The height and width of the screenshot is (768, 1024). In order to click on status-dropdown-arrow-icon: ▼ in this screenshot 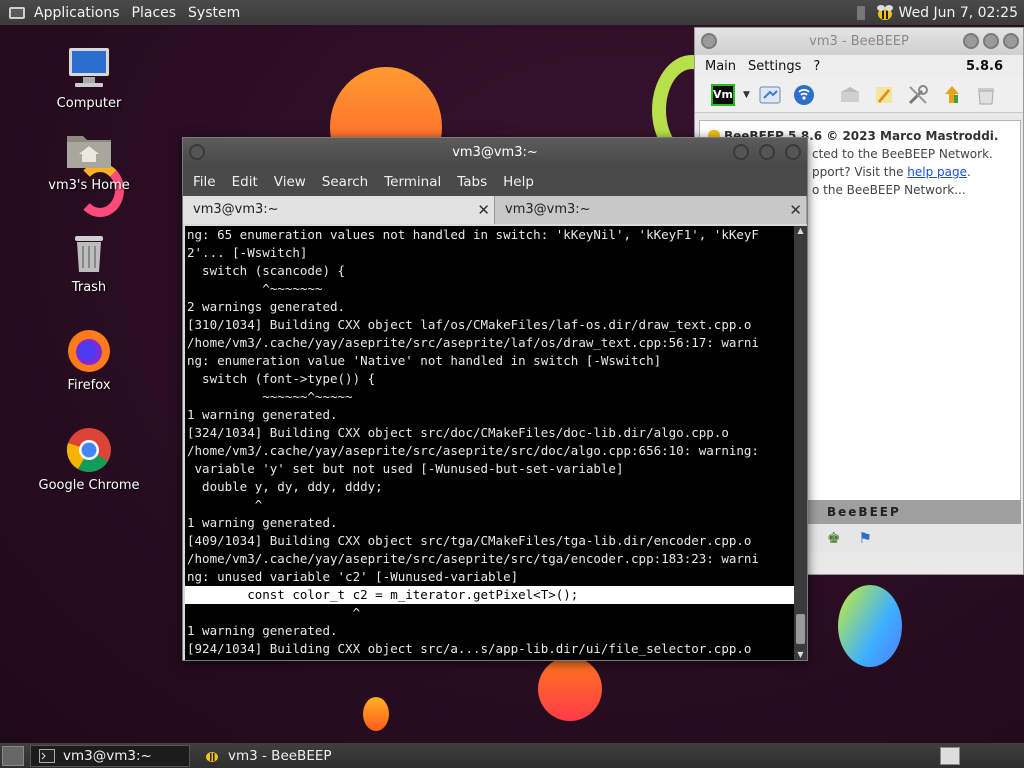, I will do `click(746, 95)`.